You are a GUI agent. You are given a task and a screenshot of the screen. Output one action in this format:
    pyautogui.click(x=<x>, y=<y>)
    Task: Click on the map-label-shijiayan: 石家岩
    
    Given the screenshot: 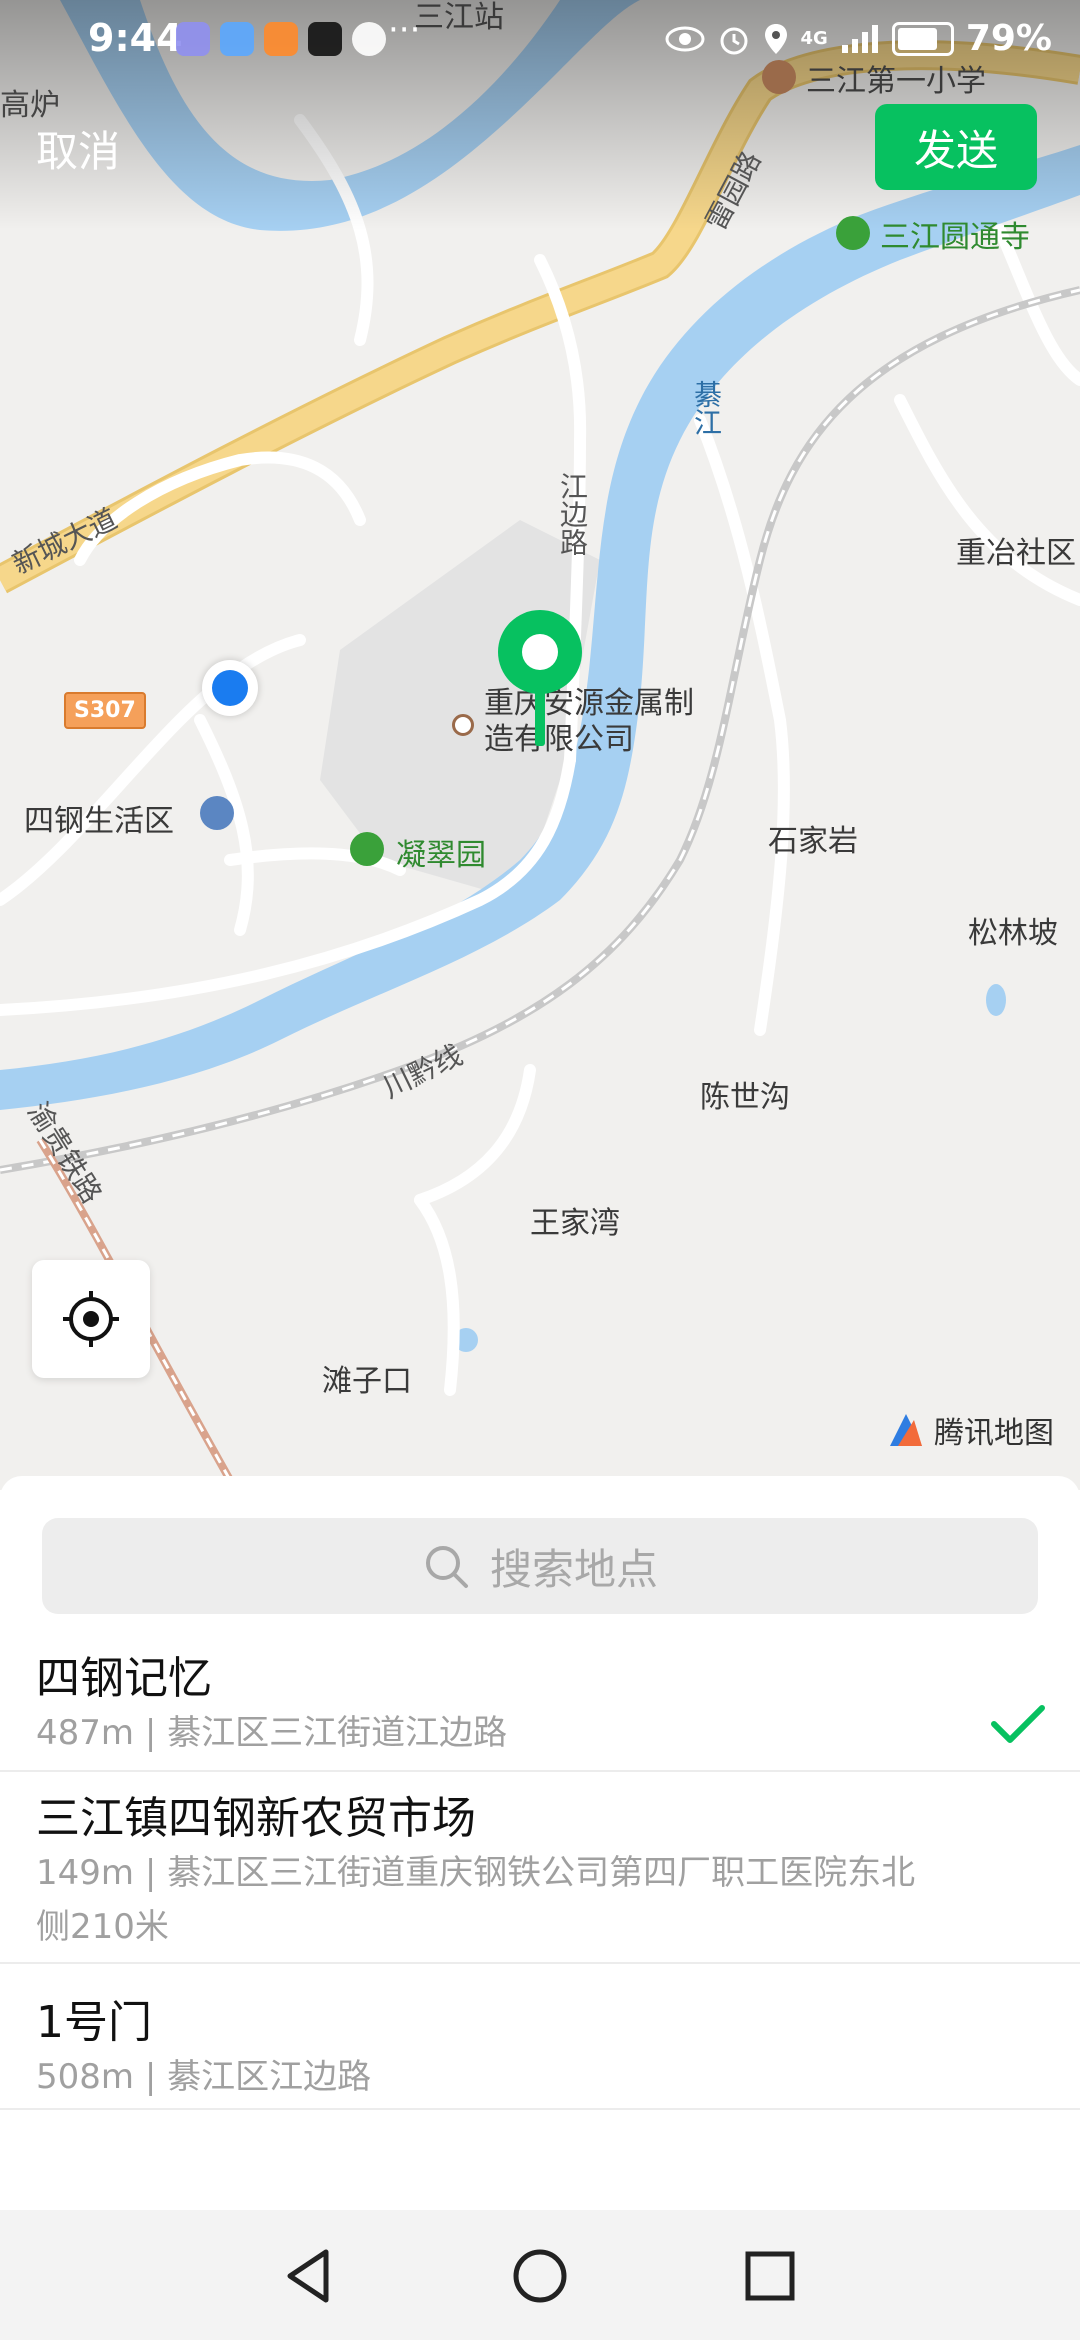 What is the action you would take?
    pyautogui.click(x=813, y=841)
    